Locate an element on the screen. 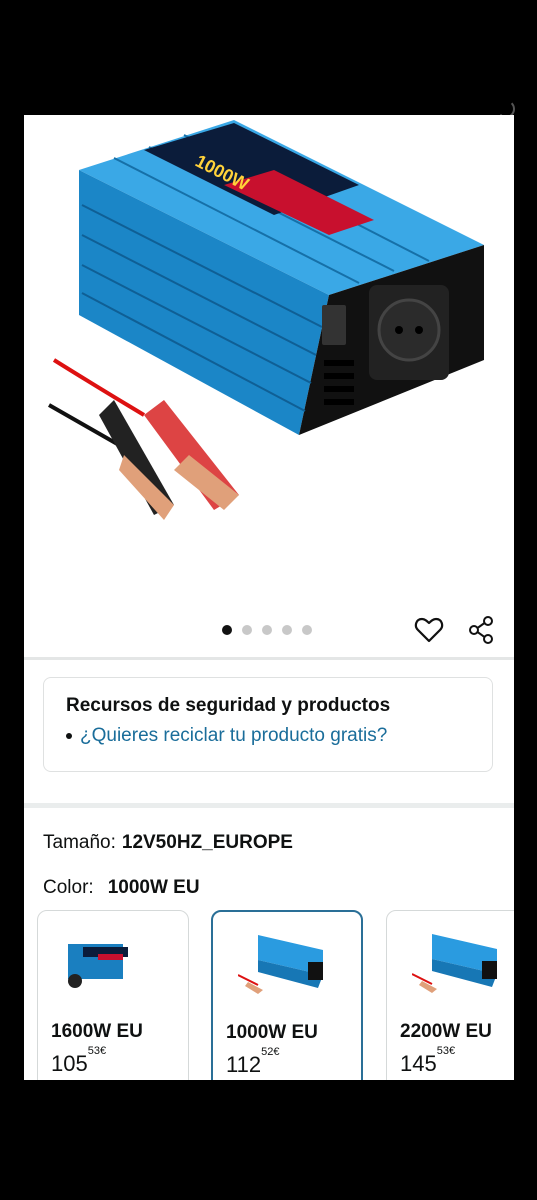  outlet-icon is located at coordinates (409, 330).